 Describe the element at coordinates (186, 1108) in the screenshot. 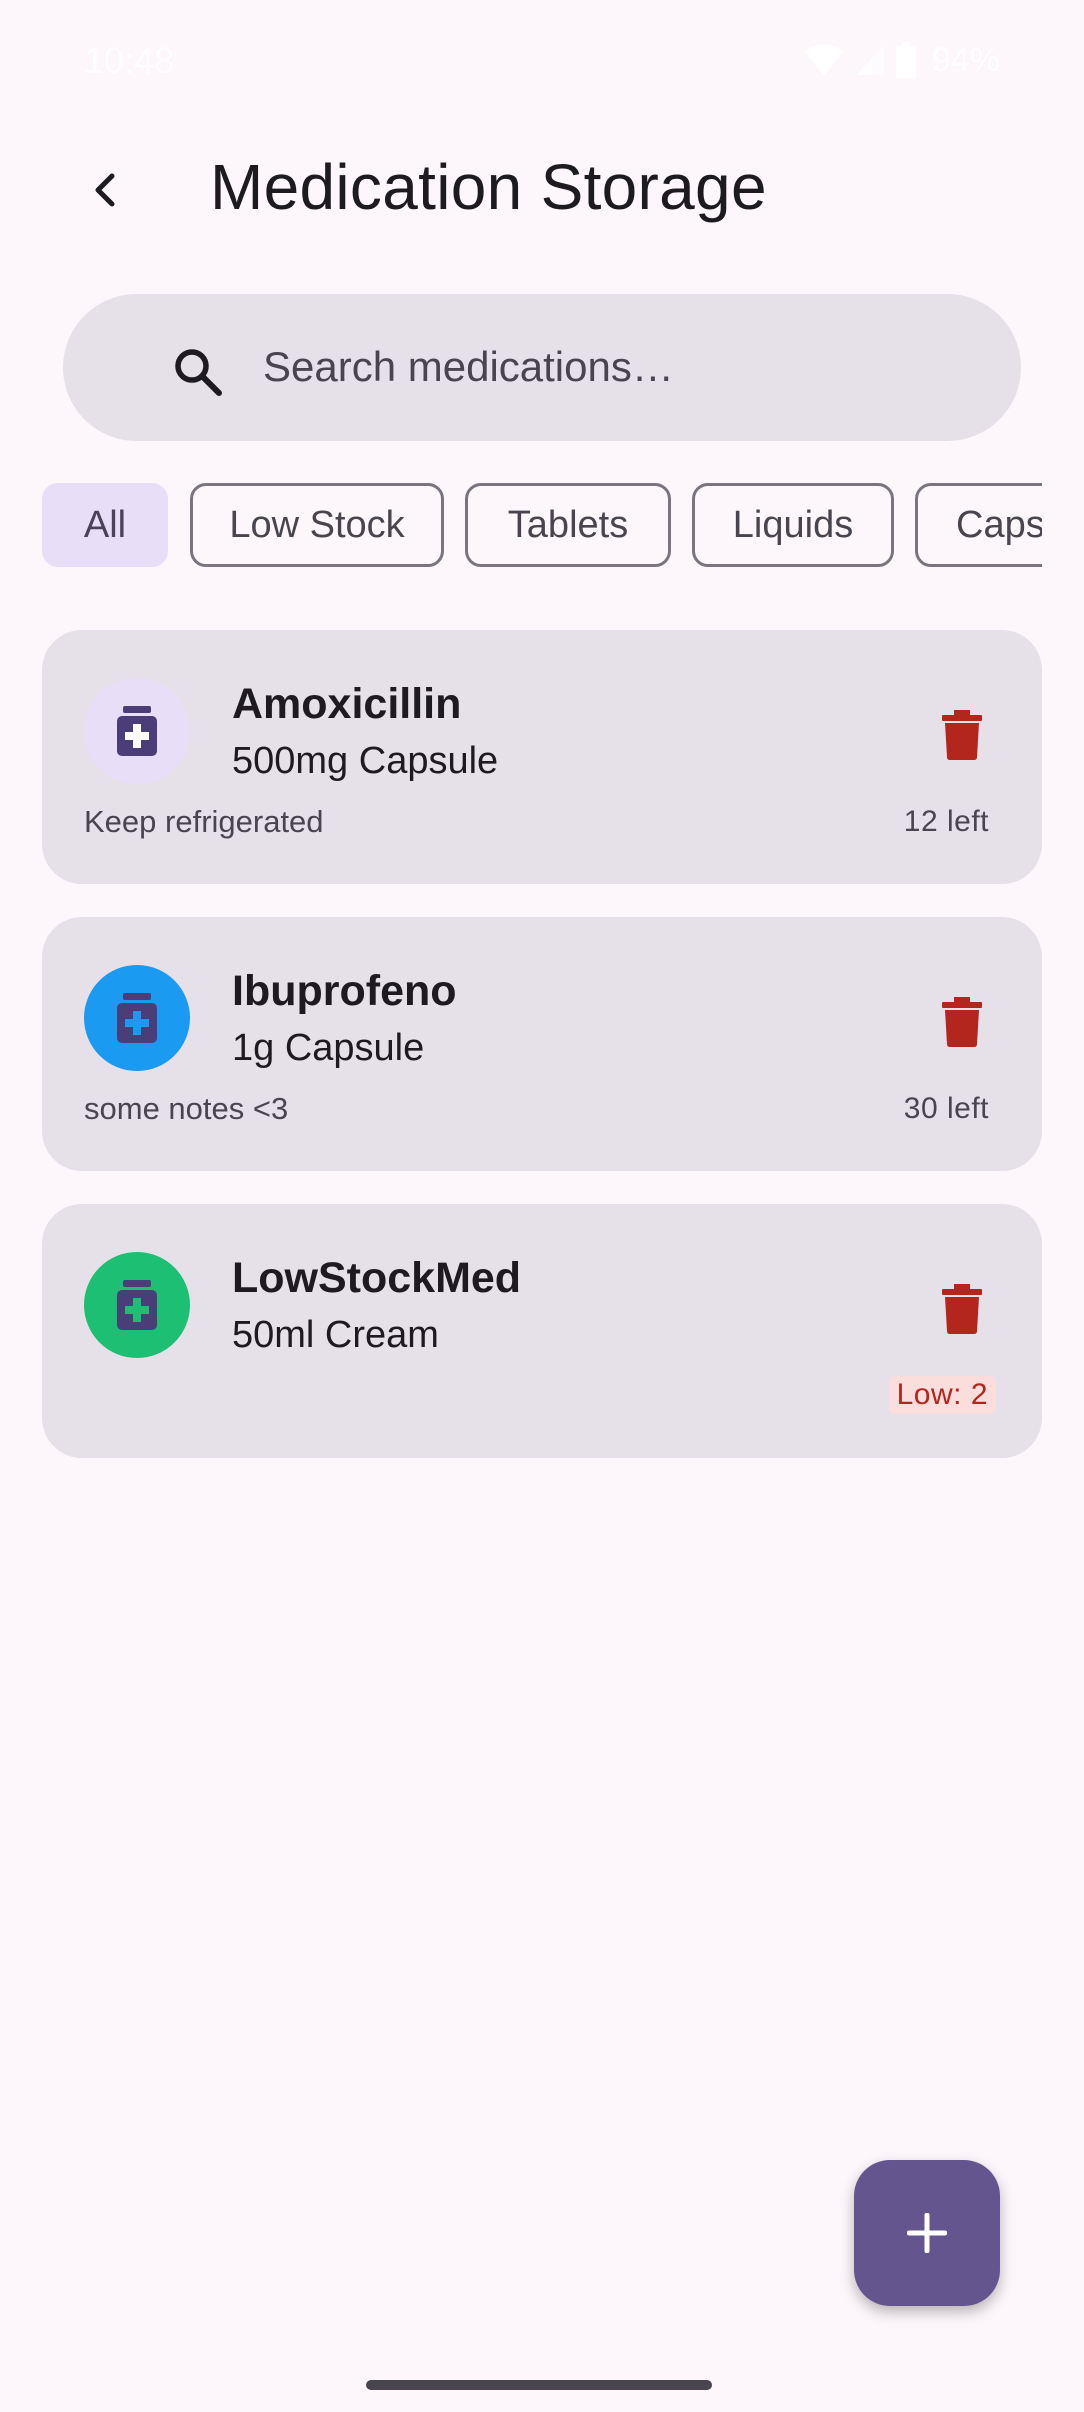

I see `medication-notes: some notes <3` at that location.